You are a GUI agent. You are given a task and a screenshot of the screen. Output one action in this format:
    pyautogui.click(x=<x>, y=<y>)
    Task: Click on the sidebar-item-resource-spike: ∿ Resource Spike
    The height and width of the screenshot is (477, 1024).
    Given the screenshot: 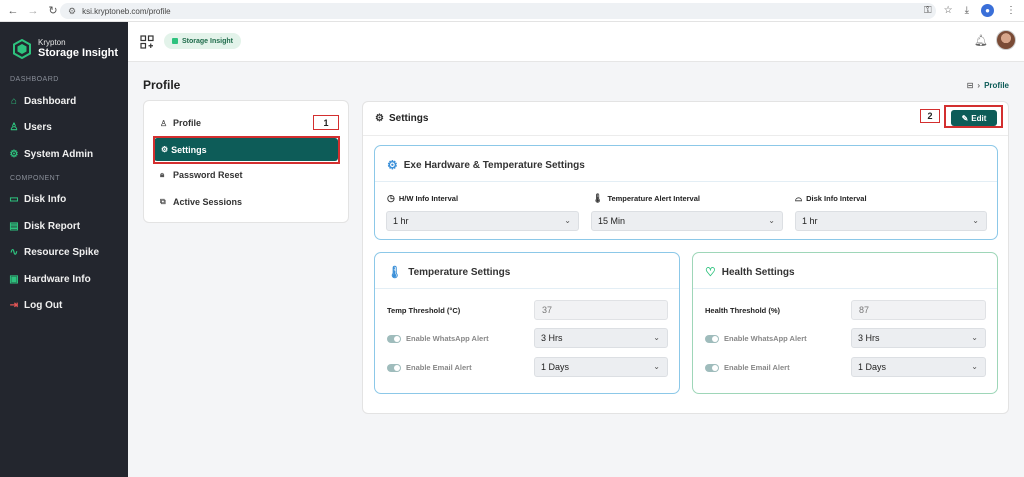 What is the action you would take?
    pyautogui.click(x=64, y=252)
    